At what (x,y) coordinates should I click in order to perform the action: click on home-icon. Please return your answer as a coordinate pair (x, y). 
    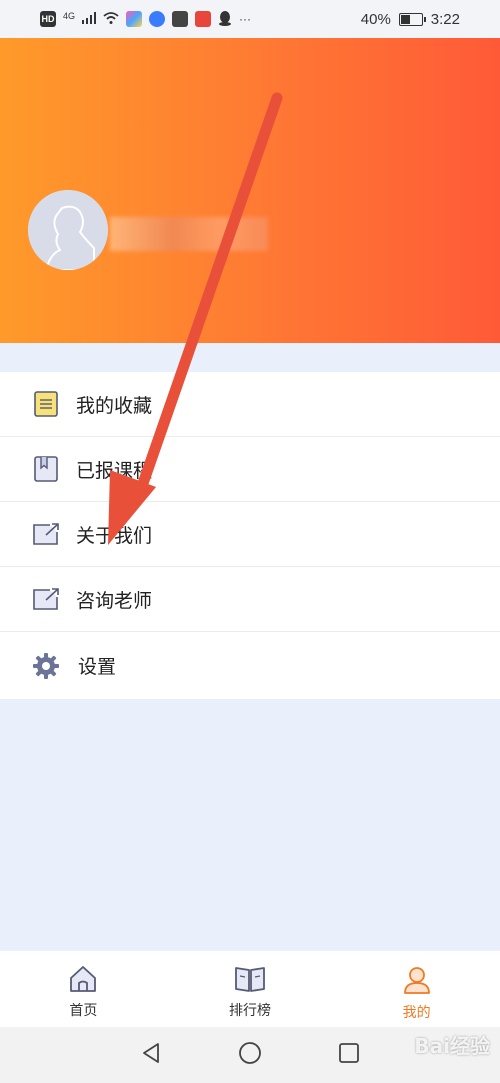
    Looking at the image, I should click on (83, 981).